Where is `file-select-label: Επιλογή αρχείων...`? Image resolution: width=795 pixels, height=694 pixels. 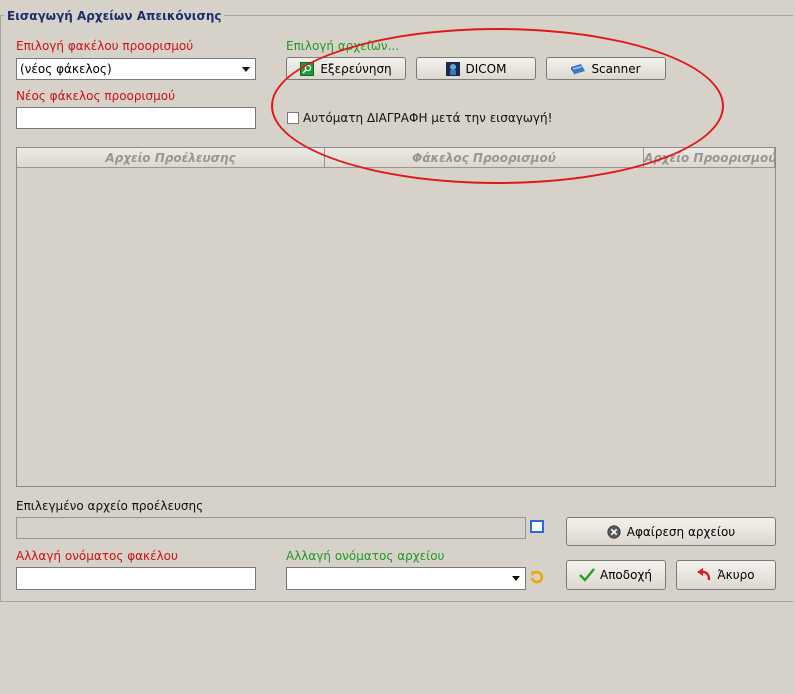
file-select-label: Επιλογή αρχείων... is located at coordinates (343, 46).